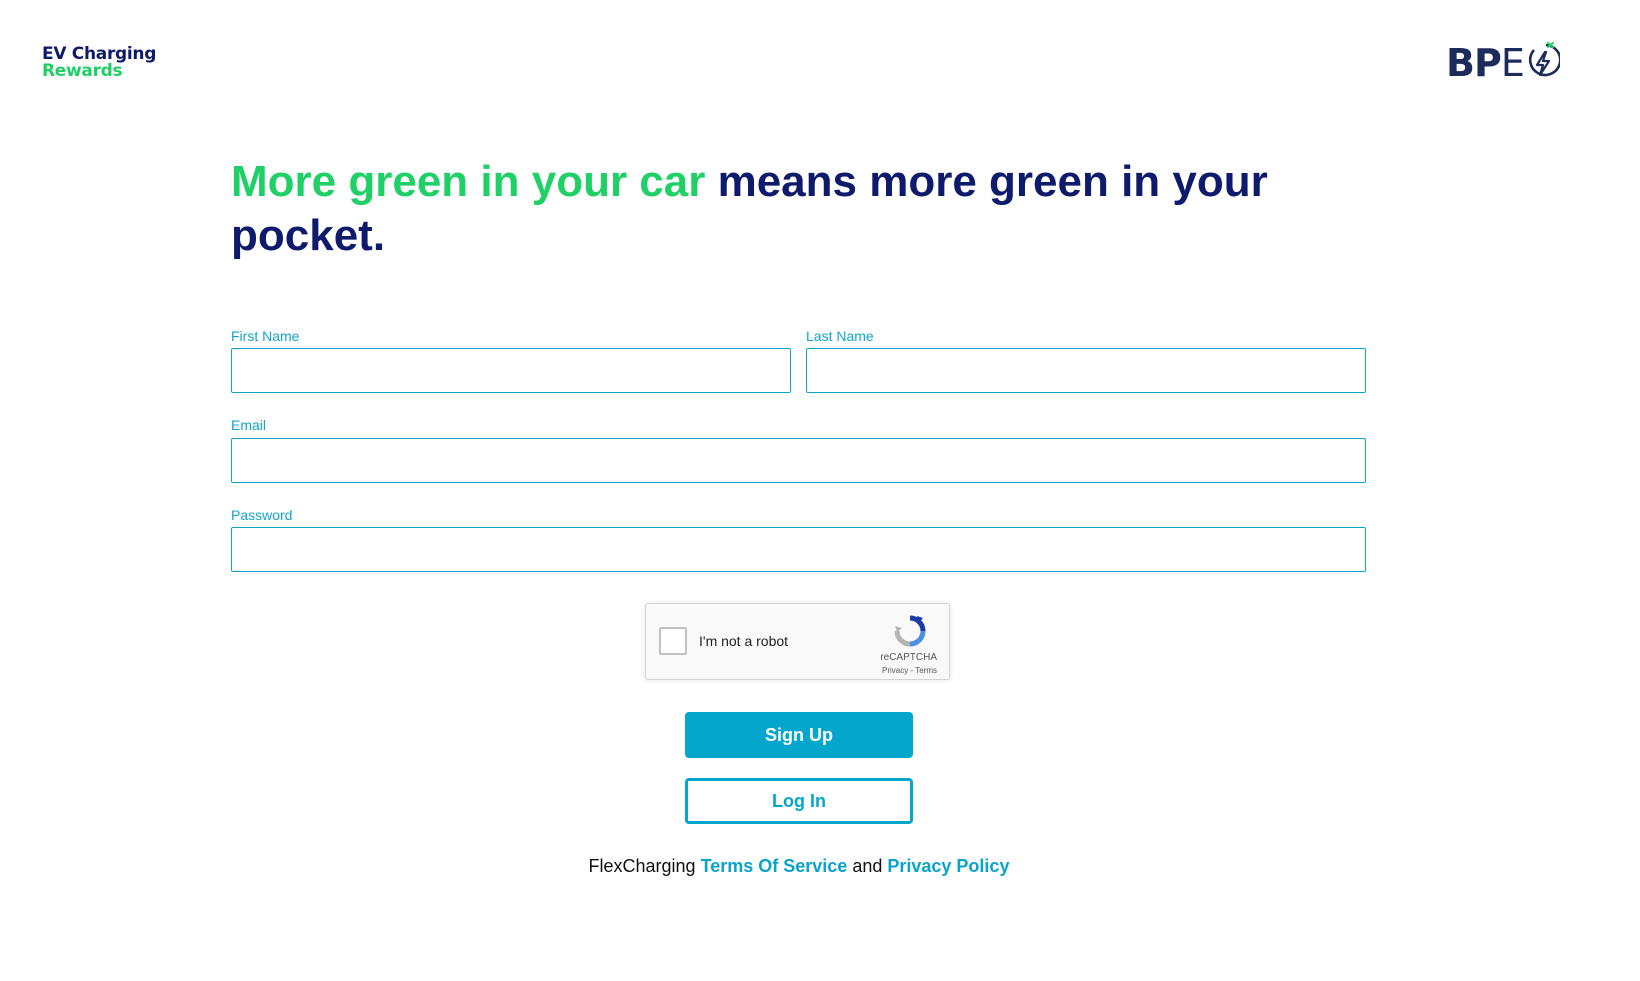  Describe the element at coordinates (799, 801) in the screenshot. I see `log-in-button: Log In` at that location.